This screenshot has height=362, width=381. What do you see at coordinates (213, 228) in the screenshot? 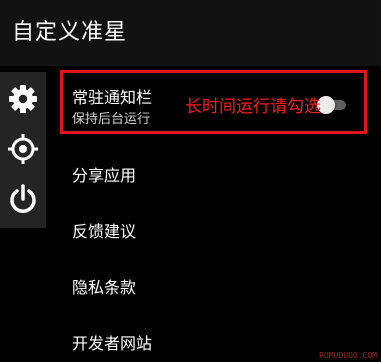
I see `list-item-feedback: 反馈建议` at bounding box center [213, 228].